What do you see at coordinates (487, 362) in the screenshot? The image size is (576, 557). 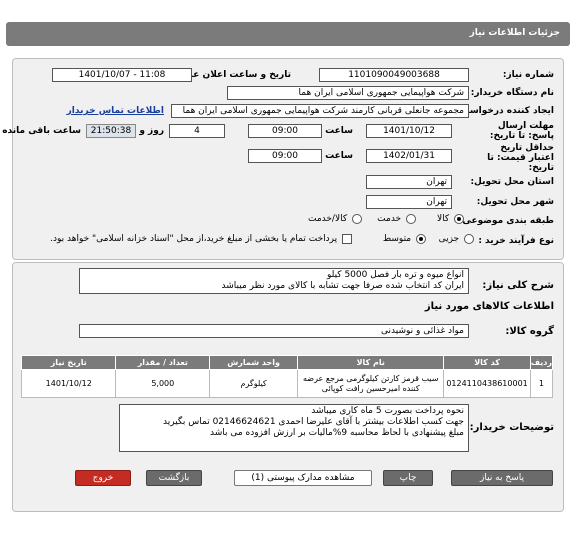 I see `col-code: کد کالا` at bounding box center [487, 362].